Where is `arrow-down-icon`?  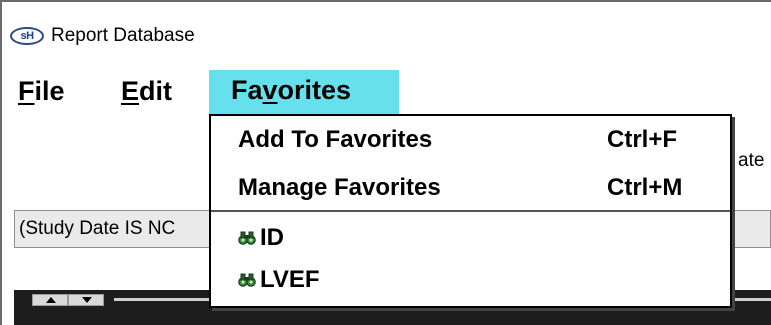 arrow-down-icon is located at coordinates (87, 300).